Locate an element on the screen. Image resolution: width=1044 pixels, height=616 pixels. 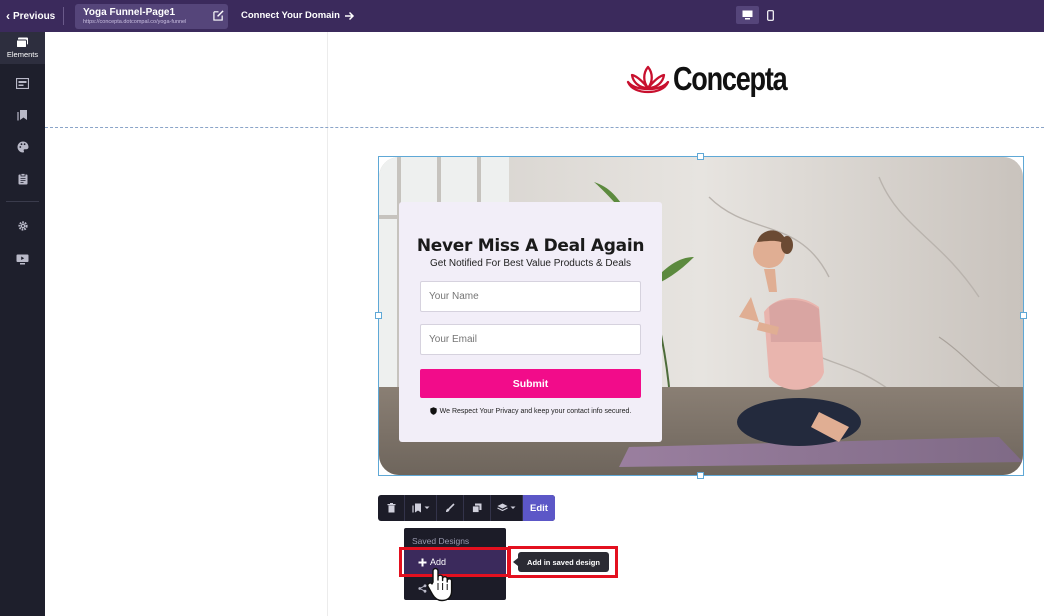
resize-handle-right is located at coordinates (1023, 315).